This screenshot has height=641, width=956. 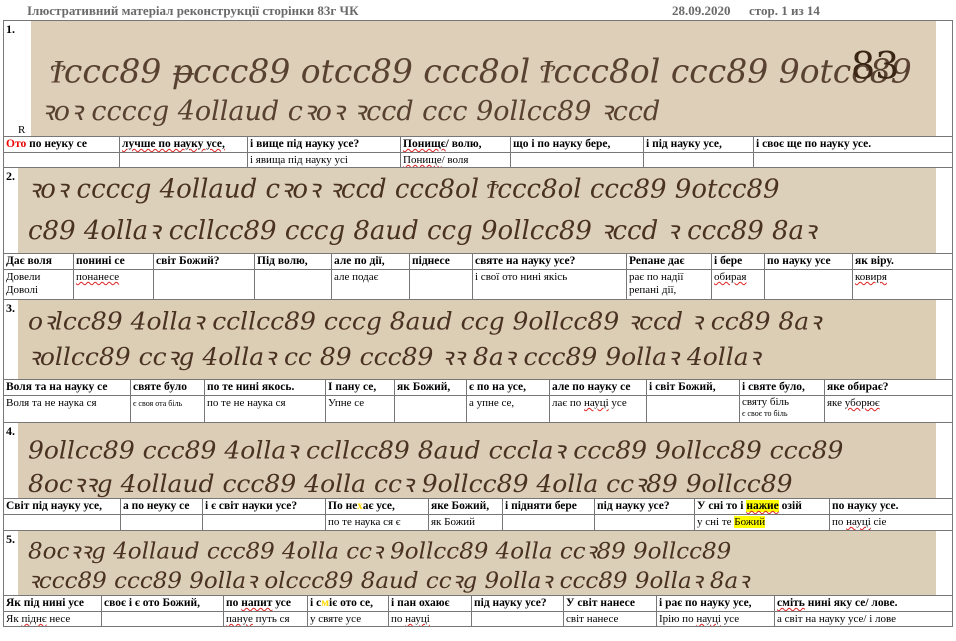 What do you see at coordinates (53, 603) in the screenshot?
I see `cell: Як під нині усе` at bounding box center [53, 603].